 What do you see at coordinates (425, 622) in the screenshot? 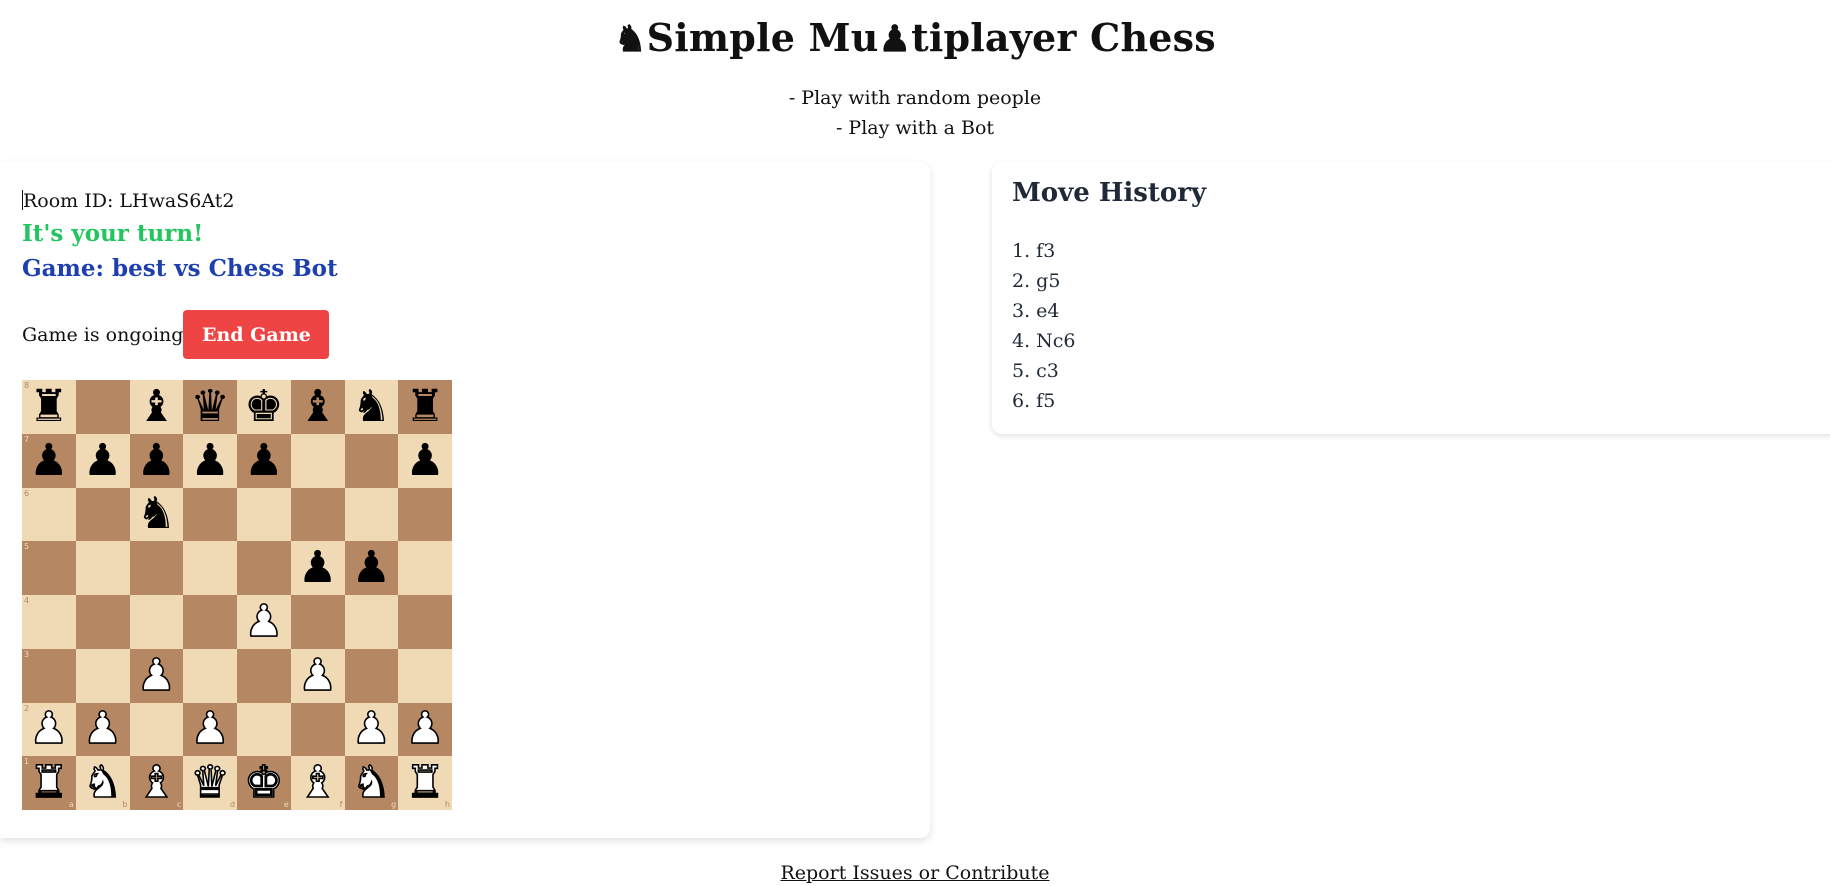
I see `square-h4` at bounding box center [425, 622].